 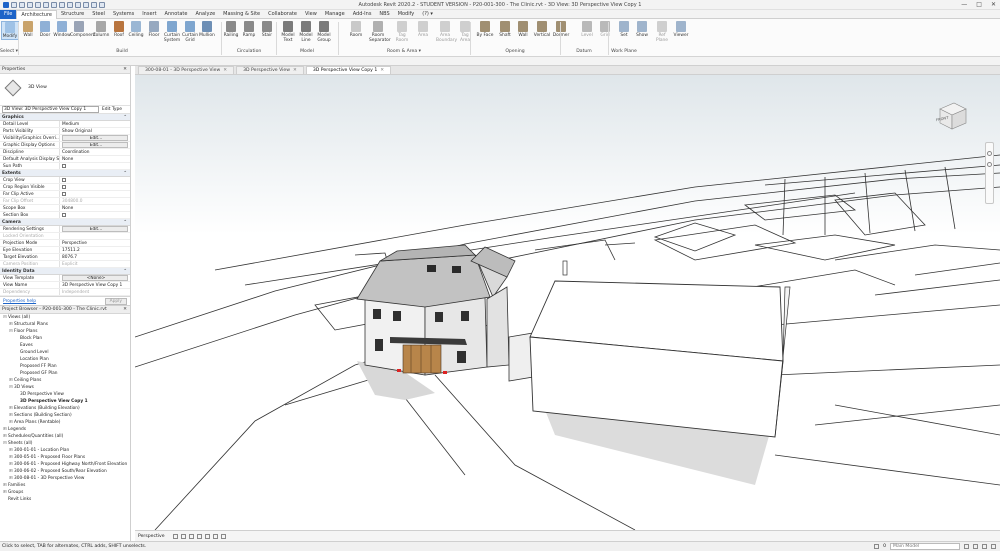 What do you see at coordinates (402, 32) in the screenshot?
I see `ribbon-button: Tag Room` at bounding box center [402, 32].